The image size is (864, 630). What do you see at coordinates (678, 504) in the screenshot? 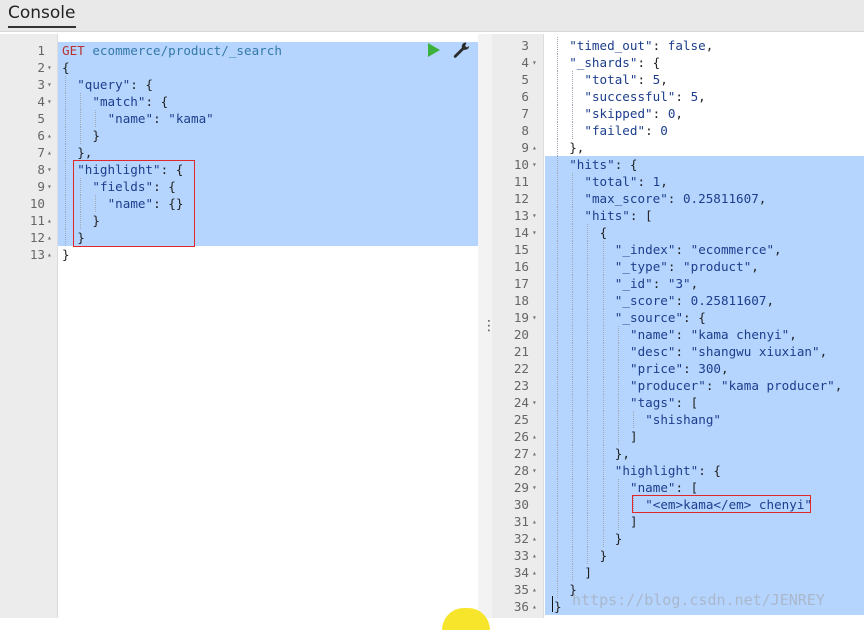
I see `code-line: 30 "<em>kama</em> chenyi"` at bounding box center [678, 504].